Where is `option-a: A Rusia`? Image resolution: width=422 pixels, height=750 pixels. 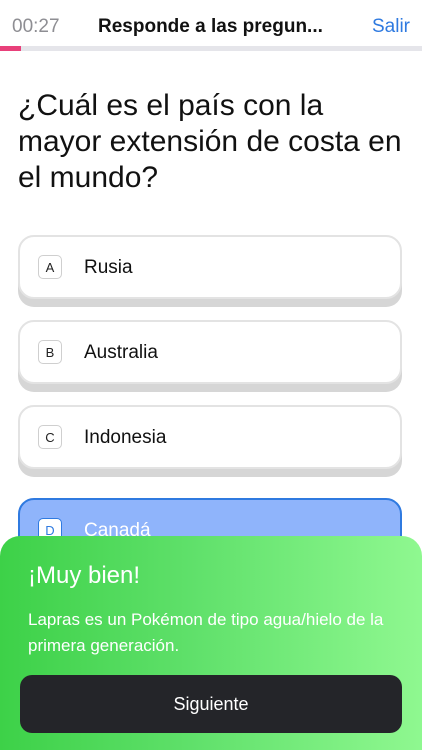 option-a: A Rusia is located at coordinates (210, 267).